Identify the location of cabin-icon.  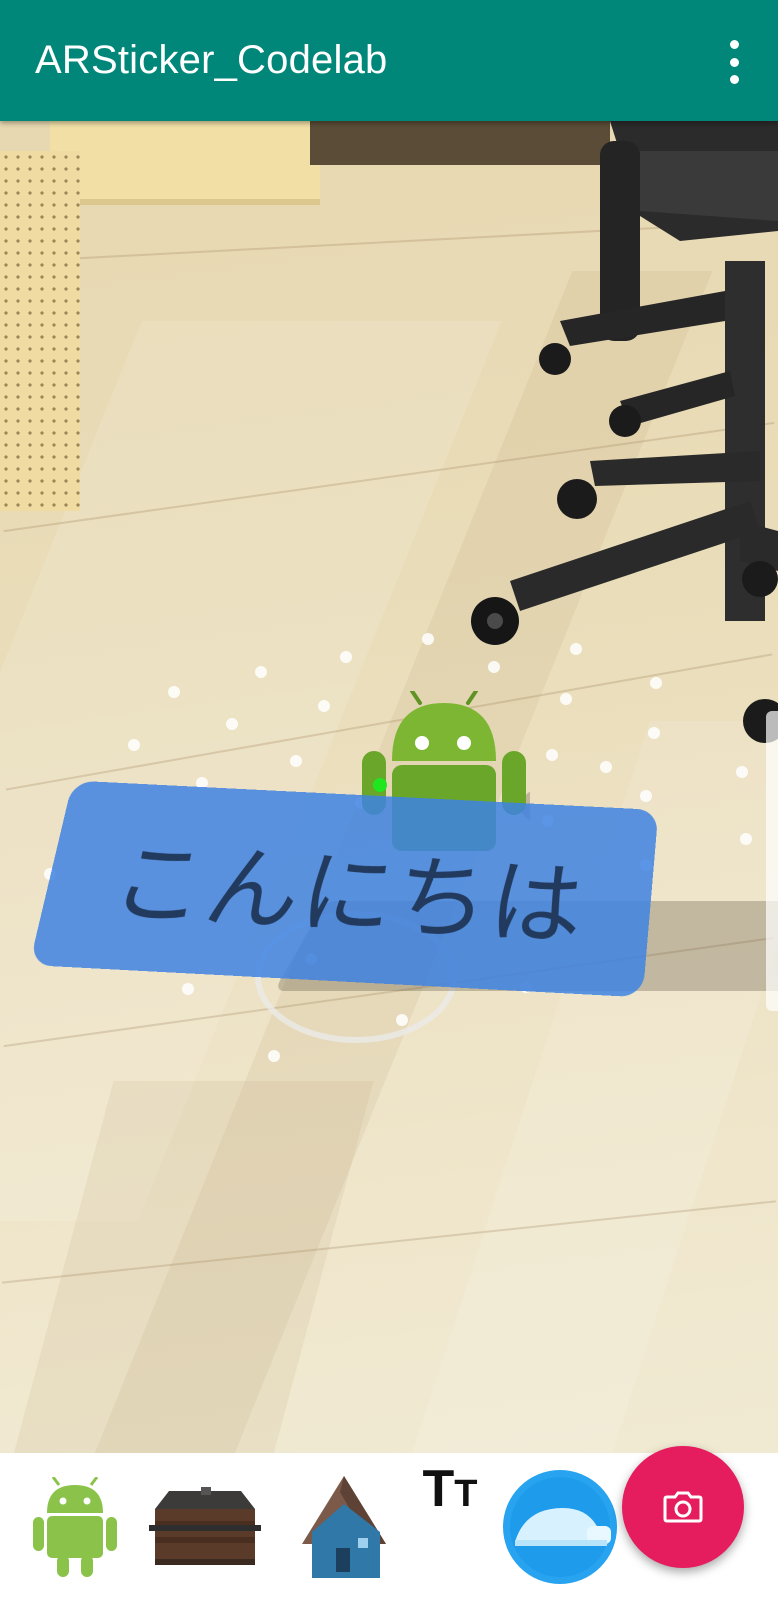
(205, 1526).